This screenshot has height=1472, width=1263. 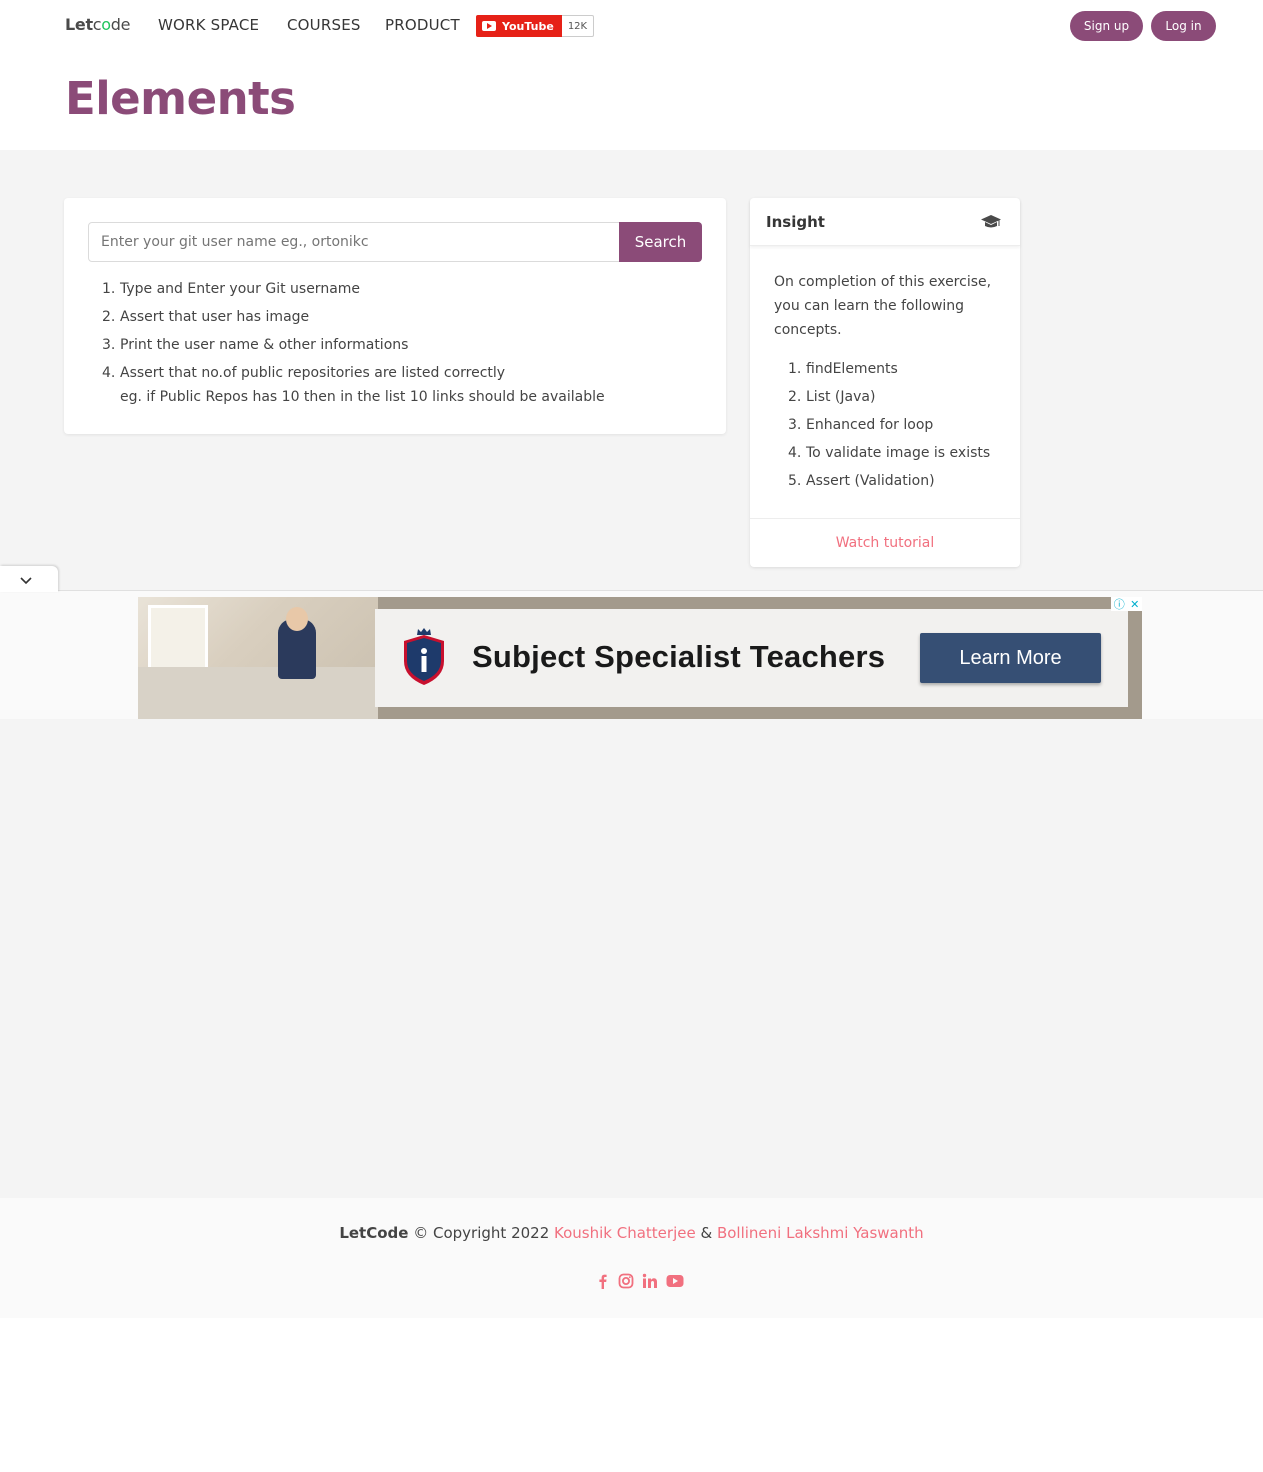 What do you see at coordinates (424, 656) in the screenshot?
I see `shield-logo-icon` at bounding box center [424, 656].